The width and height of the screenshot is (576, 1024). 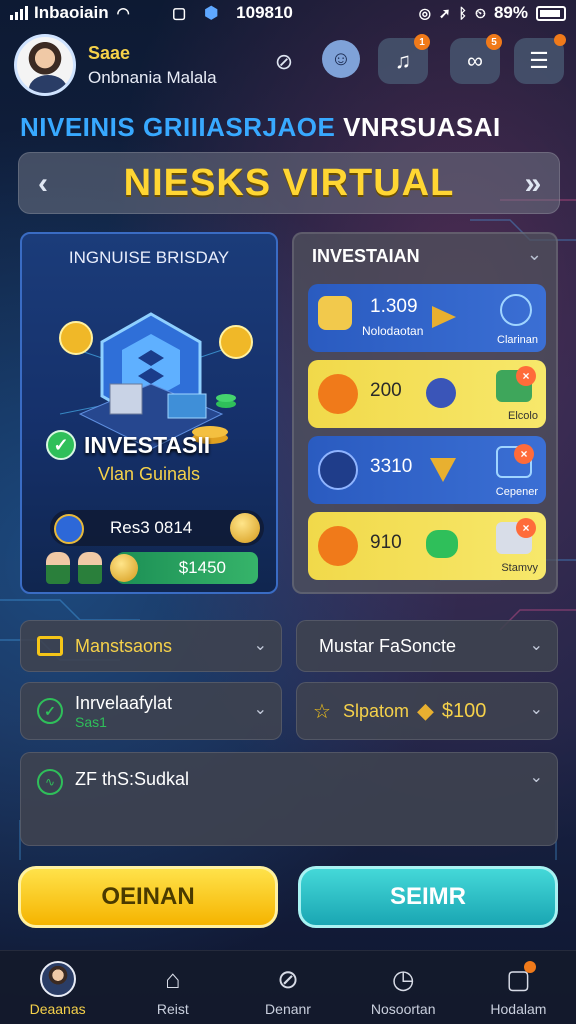 What do you see at coordinates (151, 527) in the screenshot?
I see `feature-row-label: Res3 0814` at bounding box center [151, 527].